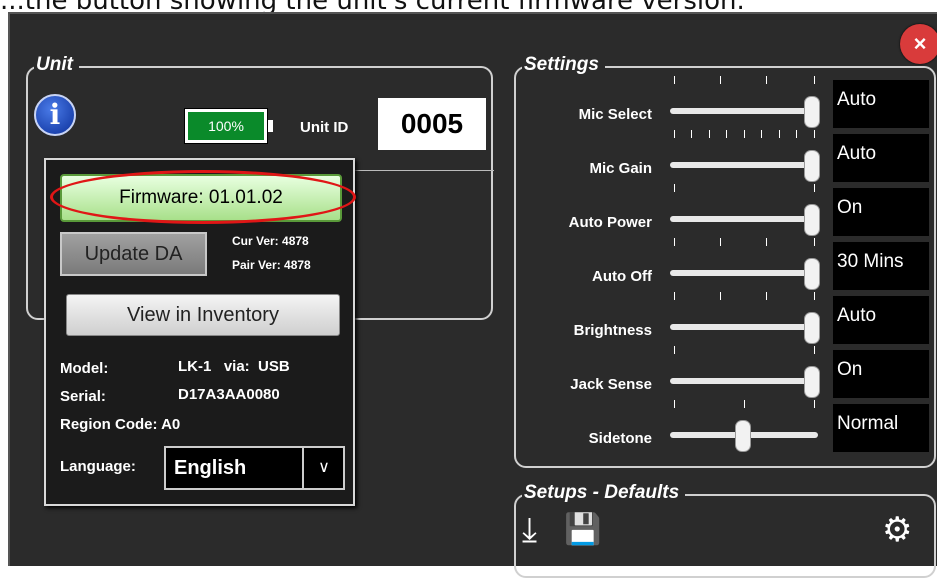  Describe the element at coordinates (620, 438) in the screenshot. I see `setting-label: Sidetone` at that location.